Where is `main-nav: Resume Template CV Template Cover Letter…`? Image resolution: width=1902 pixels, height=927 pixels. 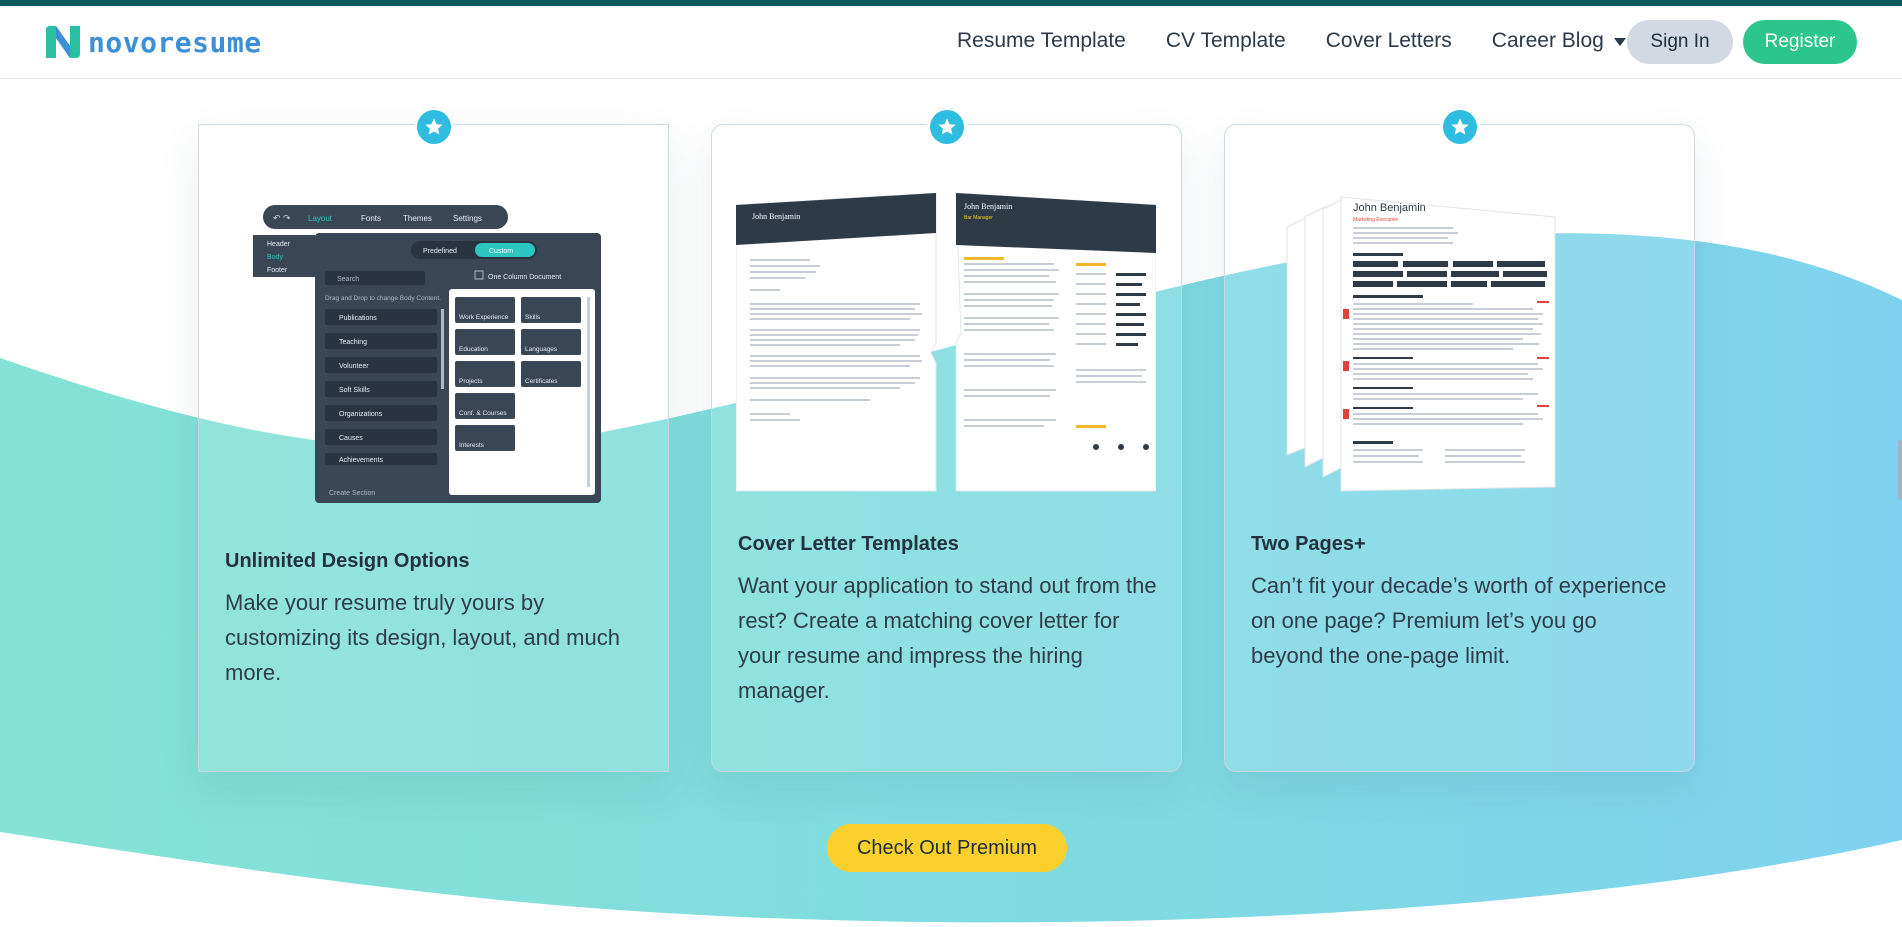 main-nav: Resume Template CV Template Cover Letter… is located at coordinates (1309, 41).